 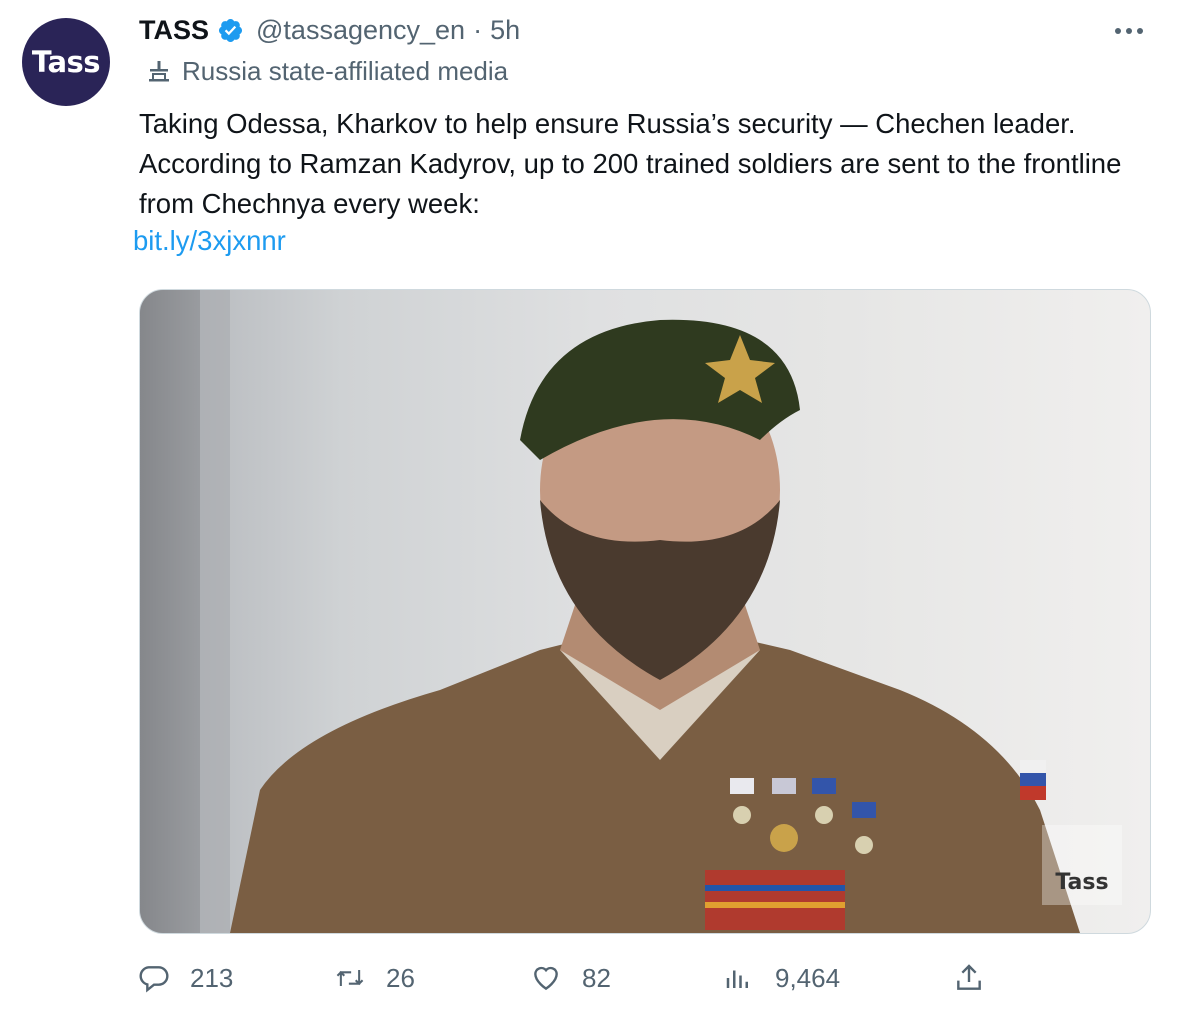 What do you see at coordinates (185, 978) in the screenshot?
I see `reply-button: 213` at bounding box center [185, 978].